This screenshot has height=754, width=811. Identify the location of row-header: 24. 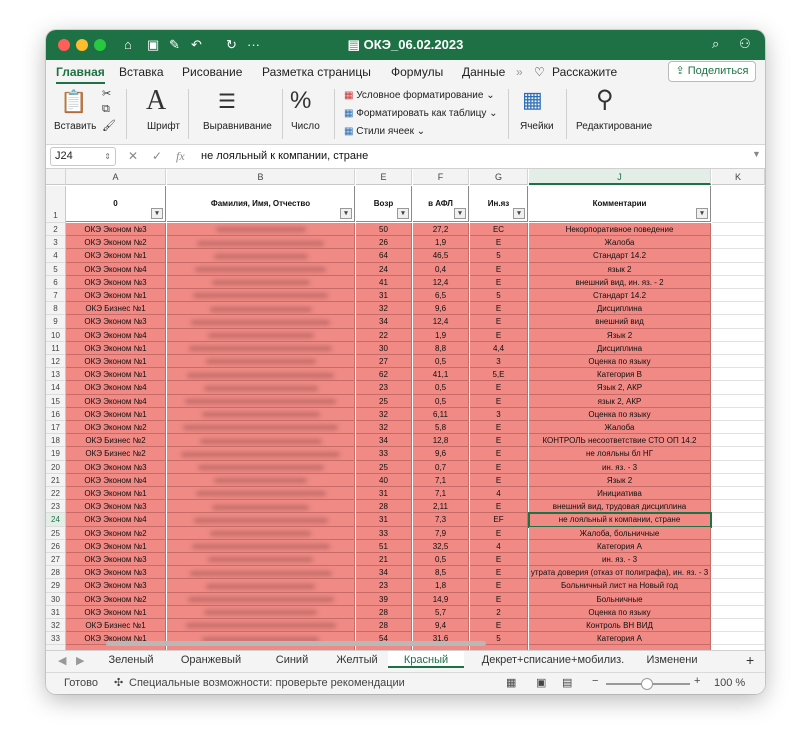
(56, 520).